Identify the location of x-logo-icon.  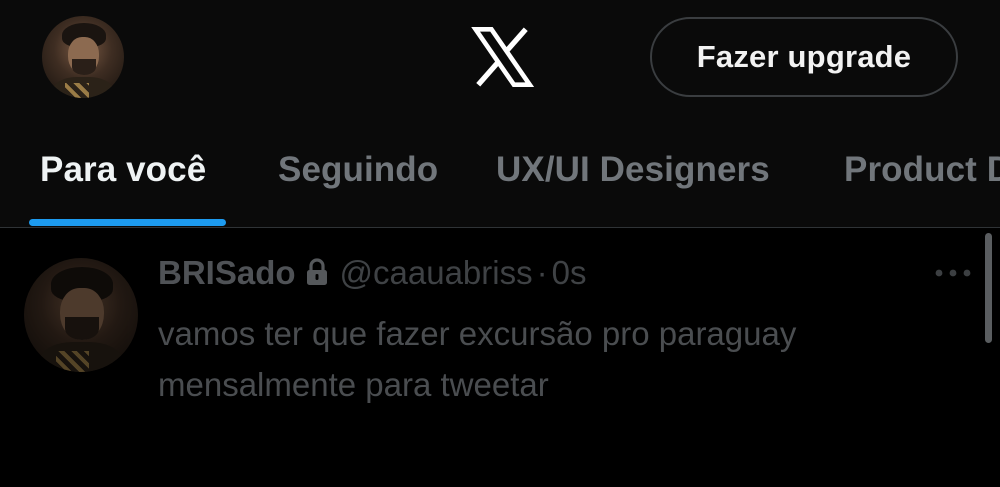
(502, 57).